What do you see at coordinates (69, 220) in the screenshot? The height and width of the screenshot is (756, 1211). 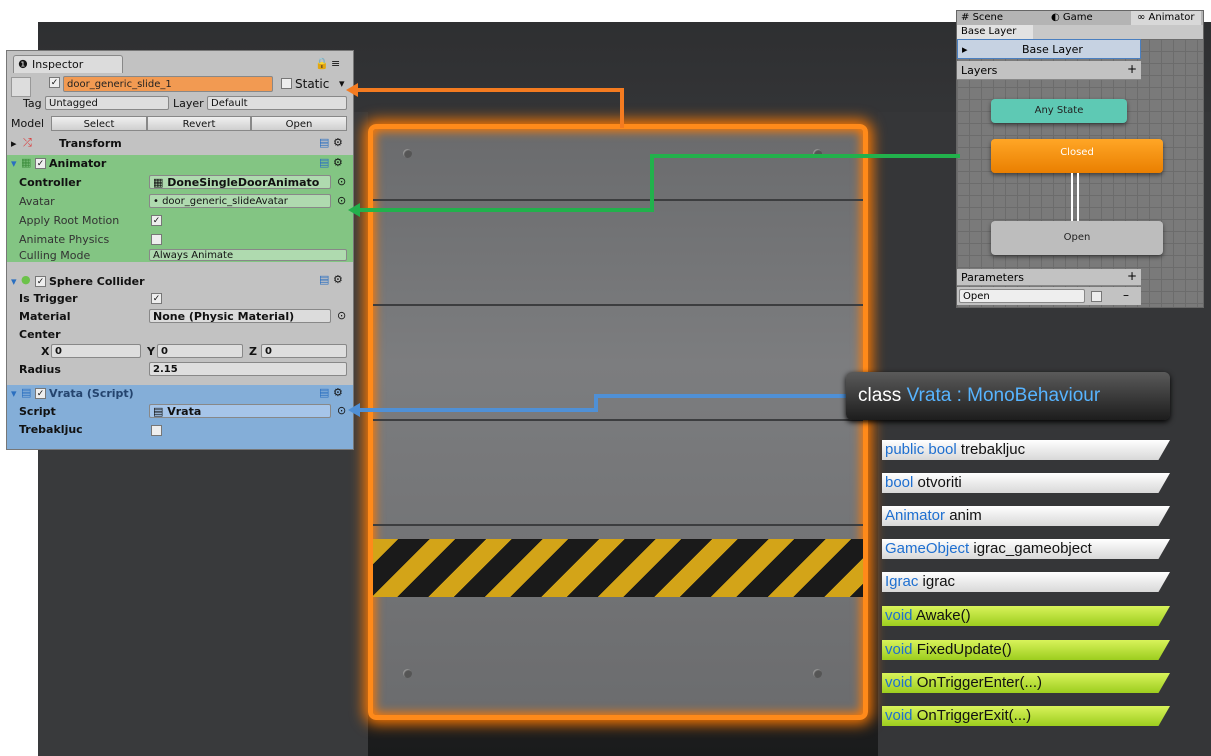 I see `apply-root-motion-label: Apply Root Motion` at bounding box center [69, 220].